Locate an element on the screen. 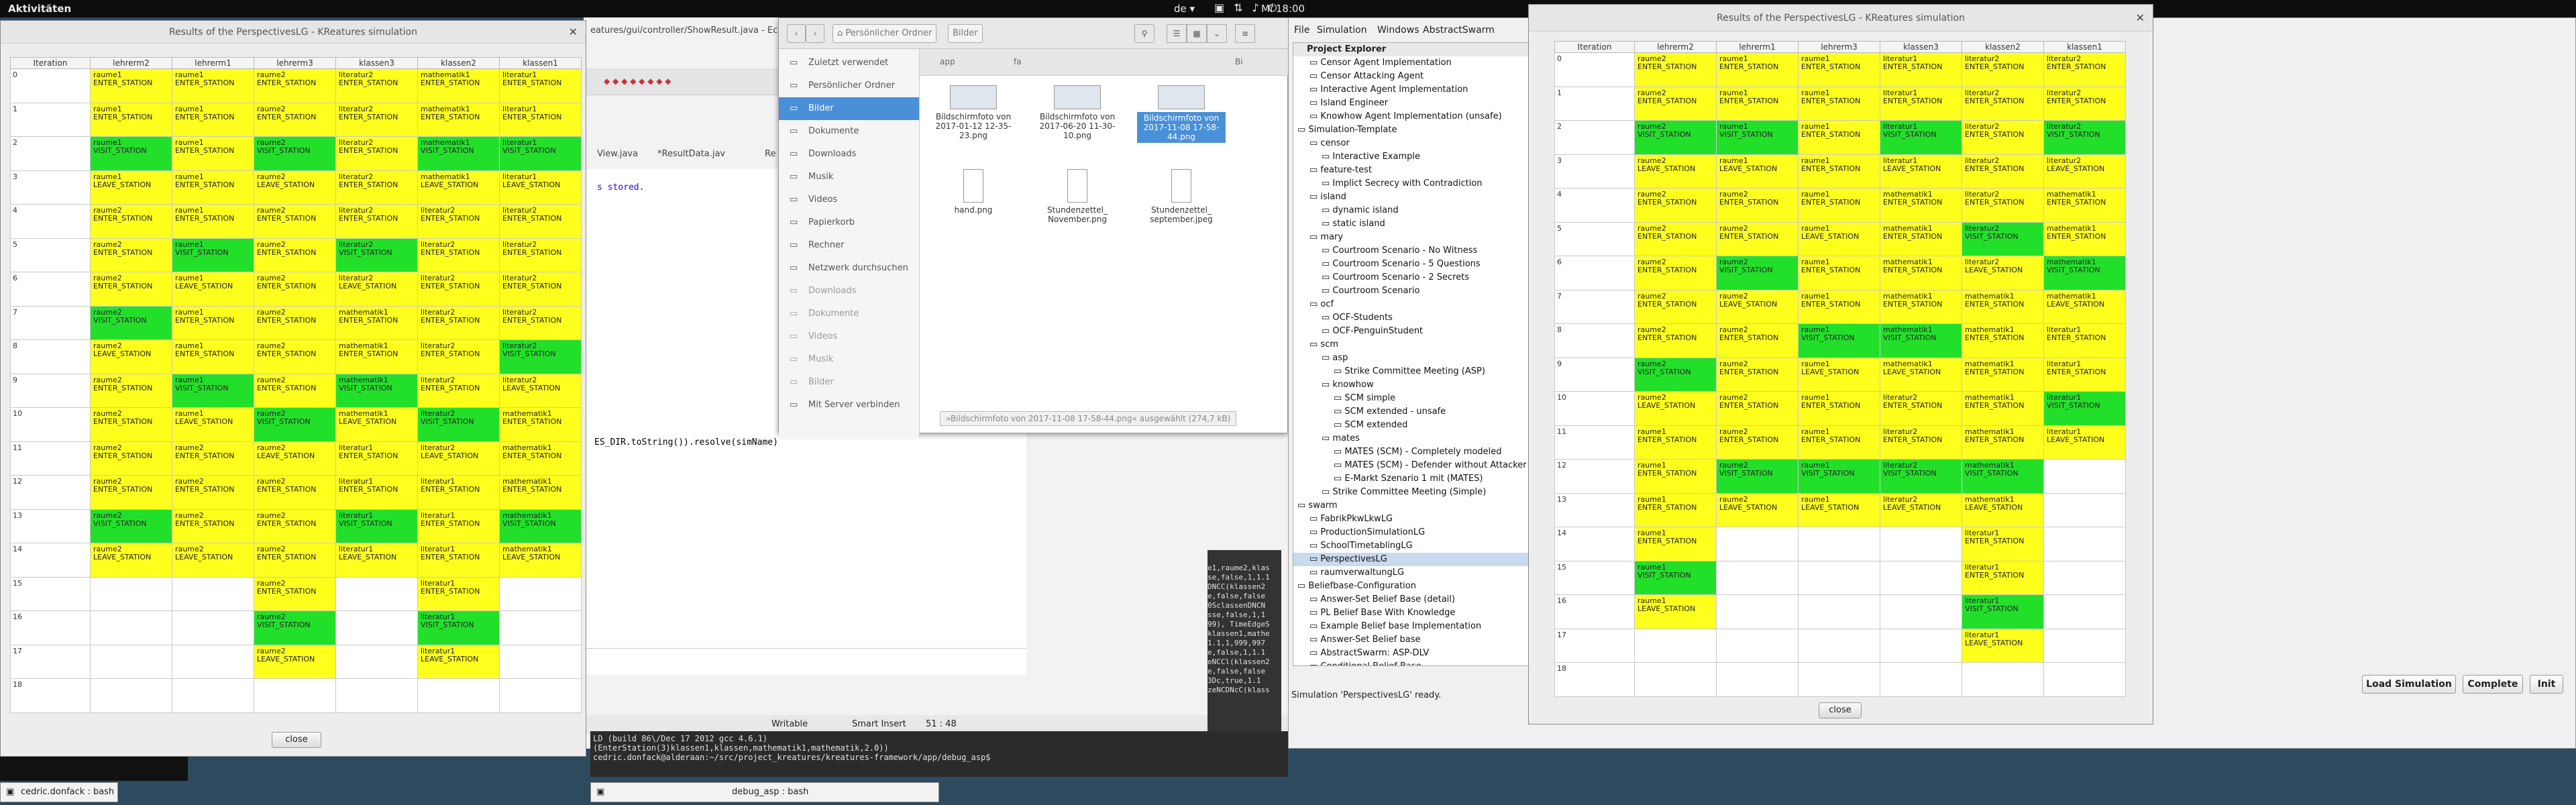 This screenshot has height=805, width=2576. breadcrumb-home: ⌂ Persönlicher Ordner is located at coordinates (885, 33).